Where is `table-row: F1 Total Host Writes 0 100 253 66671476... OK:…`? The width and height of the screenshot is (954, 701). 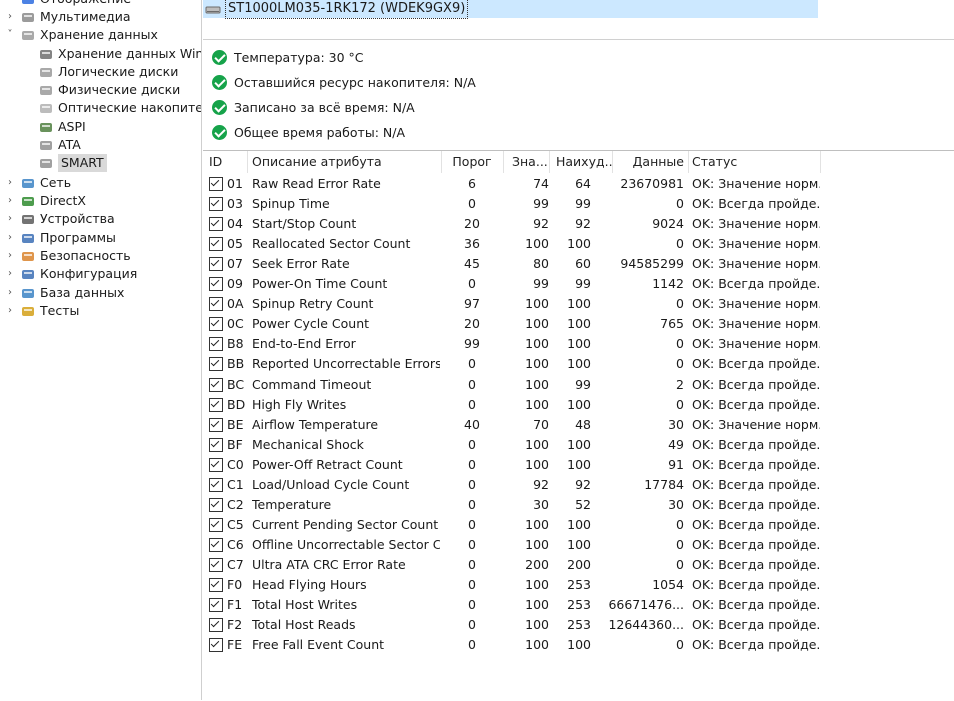
table-row: F1 Total Host Writes 0 100 253 66671476... OK:… is located at coordinates (578, 605).